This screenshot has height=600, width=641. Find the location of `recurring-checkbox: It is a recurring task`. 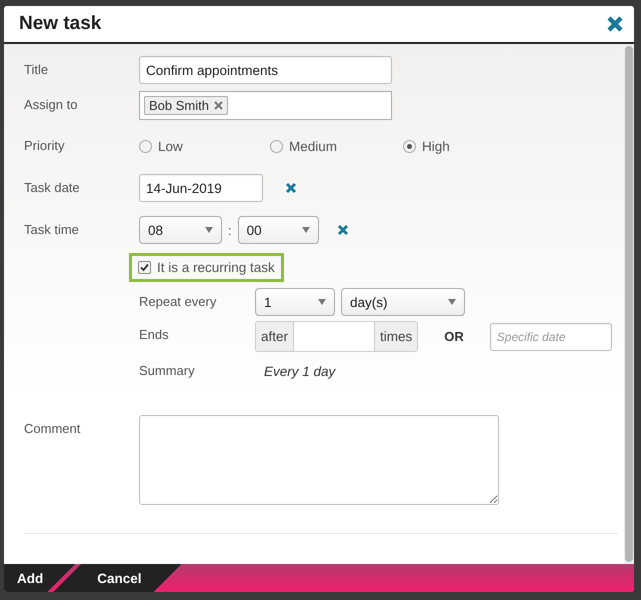

recurring-checkbox: It is a recurring task is located at coordinates (206, 267).